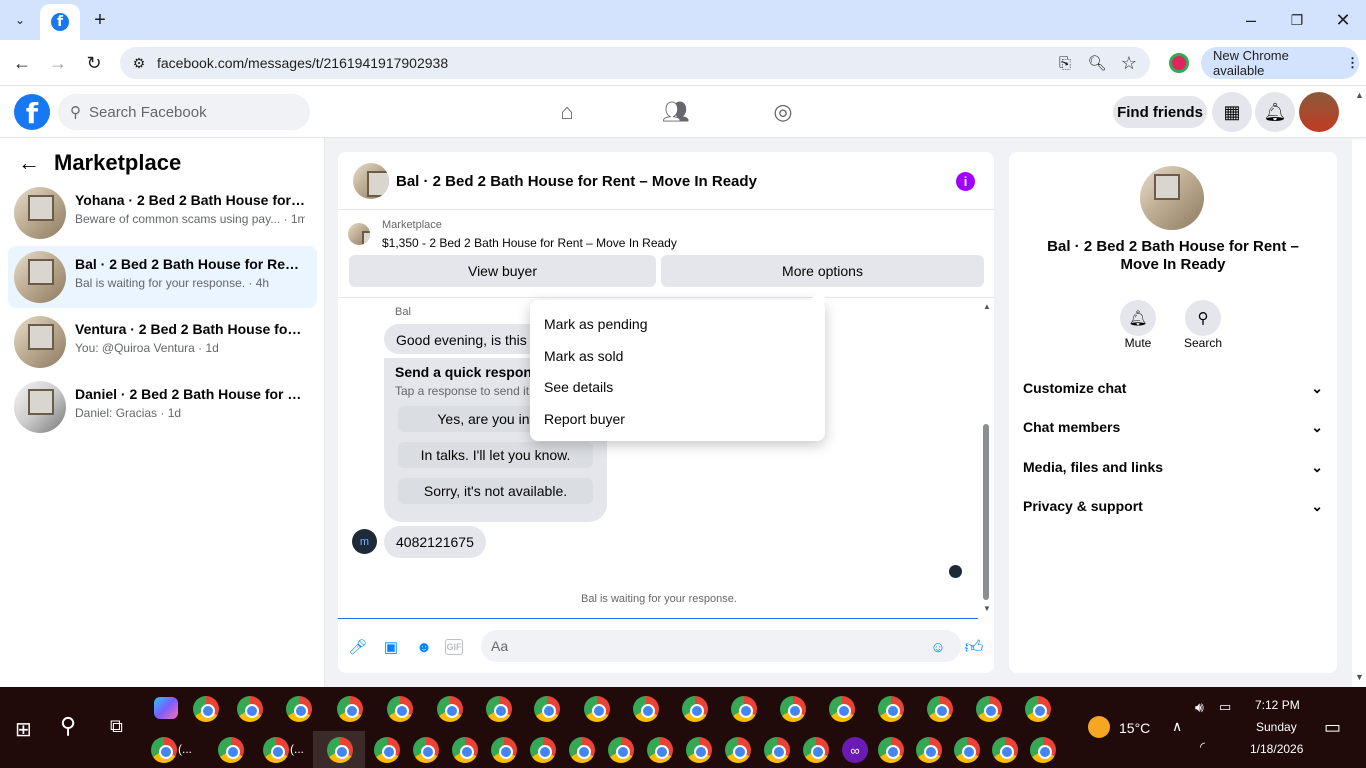 Image resolution: width=1366 pixels, height=768 pixels. I want to click on clock-day: Sunday, so click(1276, 727).